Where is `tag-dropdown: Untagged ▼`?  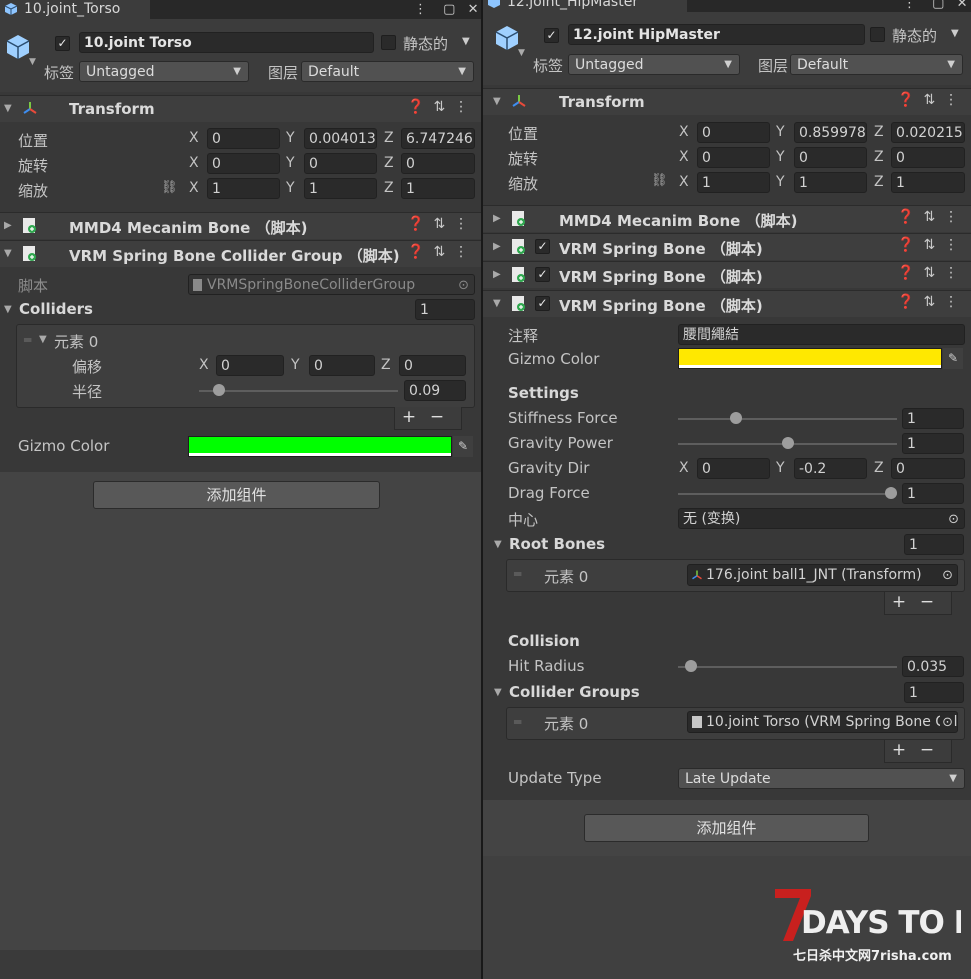
tag-dropdown: Untagged ▼ is located at coordinates (654, 64).